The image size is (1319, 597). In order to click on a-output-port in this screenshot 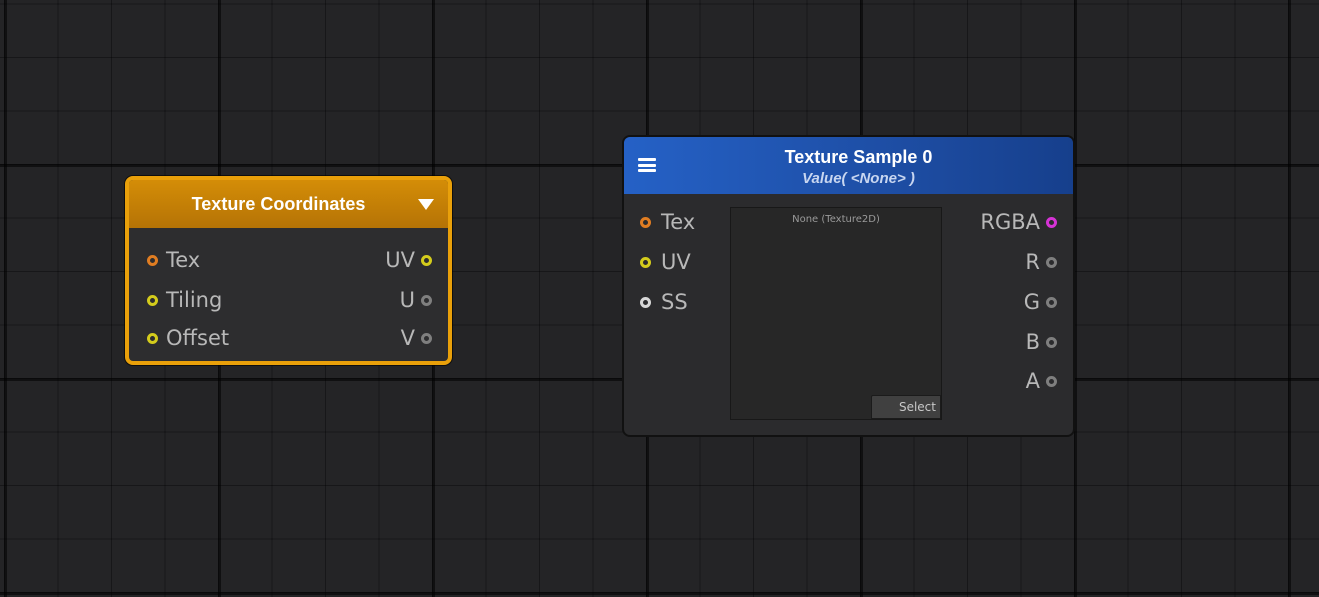, I will do `click(1051, 381)`.